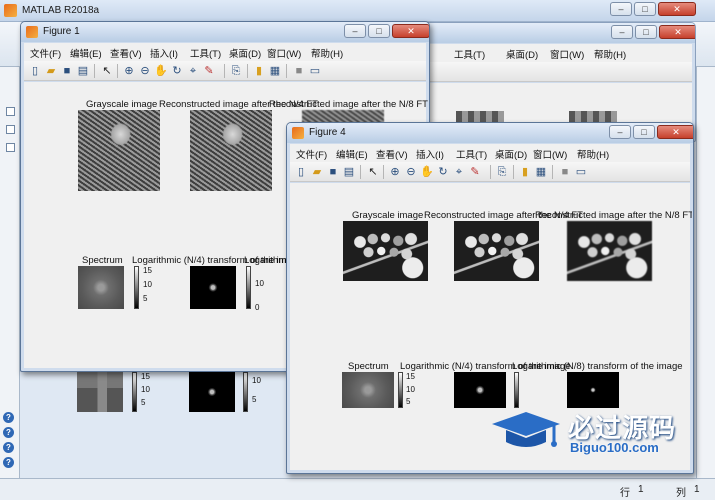 The image size is (715, 500). I want to click on watermark-url: Biguo100.com, so click(614, 447).